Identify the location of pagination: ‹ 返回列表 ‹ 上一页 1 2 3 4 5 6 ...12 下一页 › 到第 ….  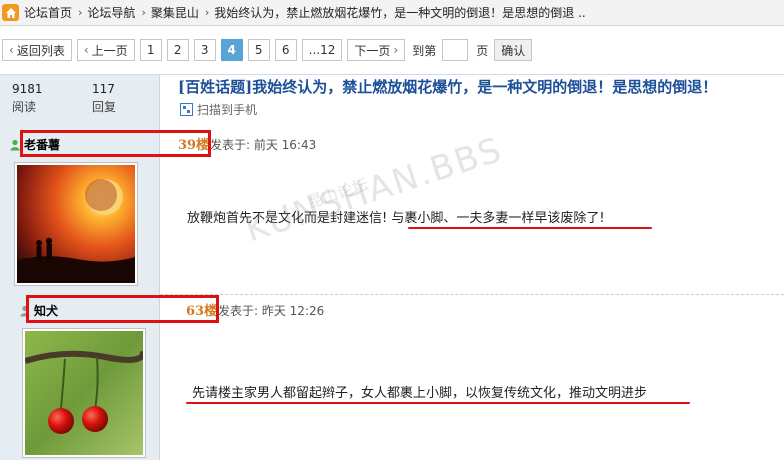
(268, 50).